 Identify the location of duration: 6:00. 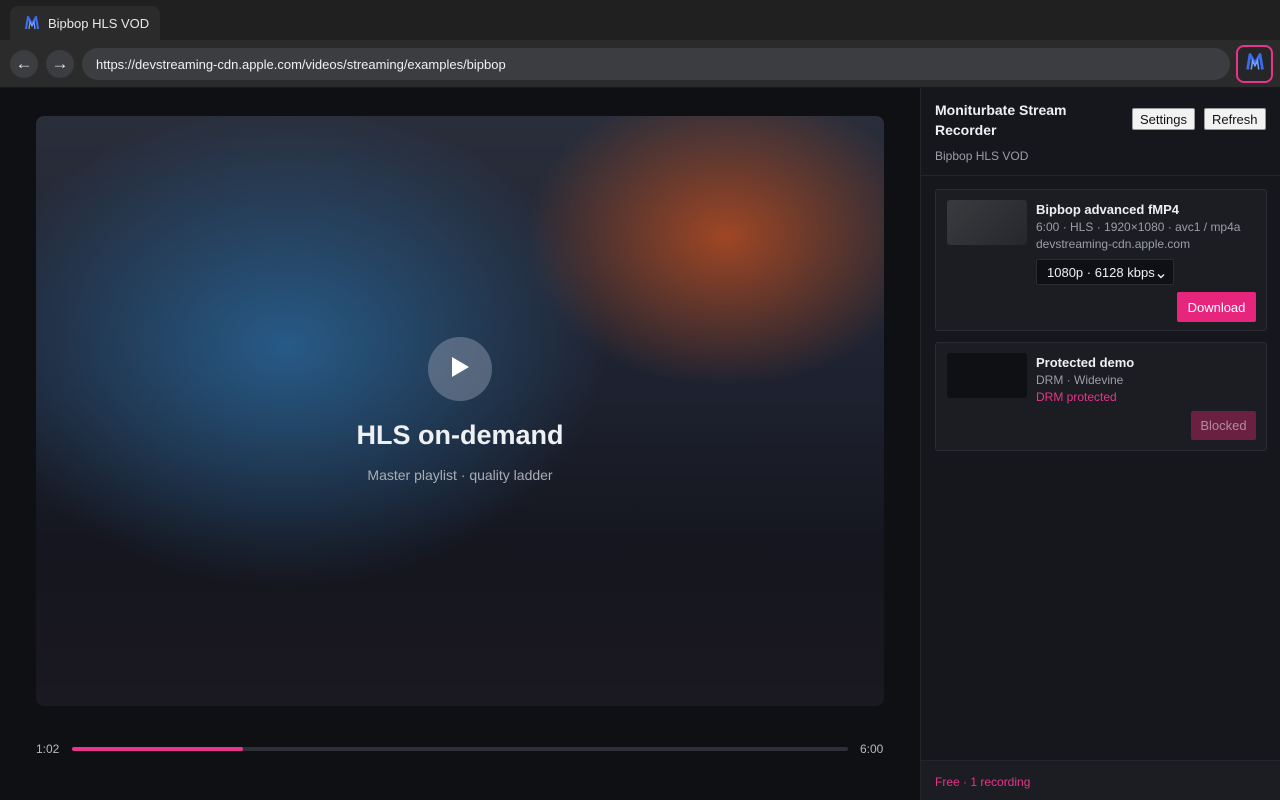
(872, 749).